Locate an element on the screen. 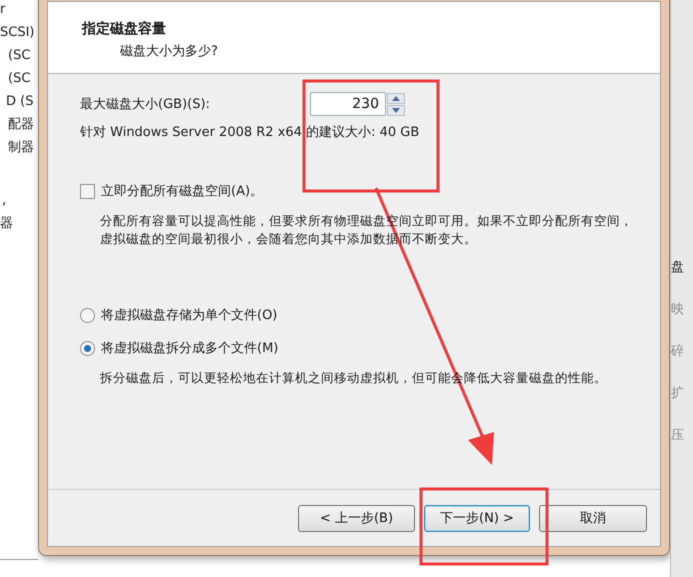 The height and width of the screenshot is (577, 693). storage-option-label: 将虚拟磁盘拆分成多个文件(M) is located at coordinates (189, 348).